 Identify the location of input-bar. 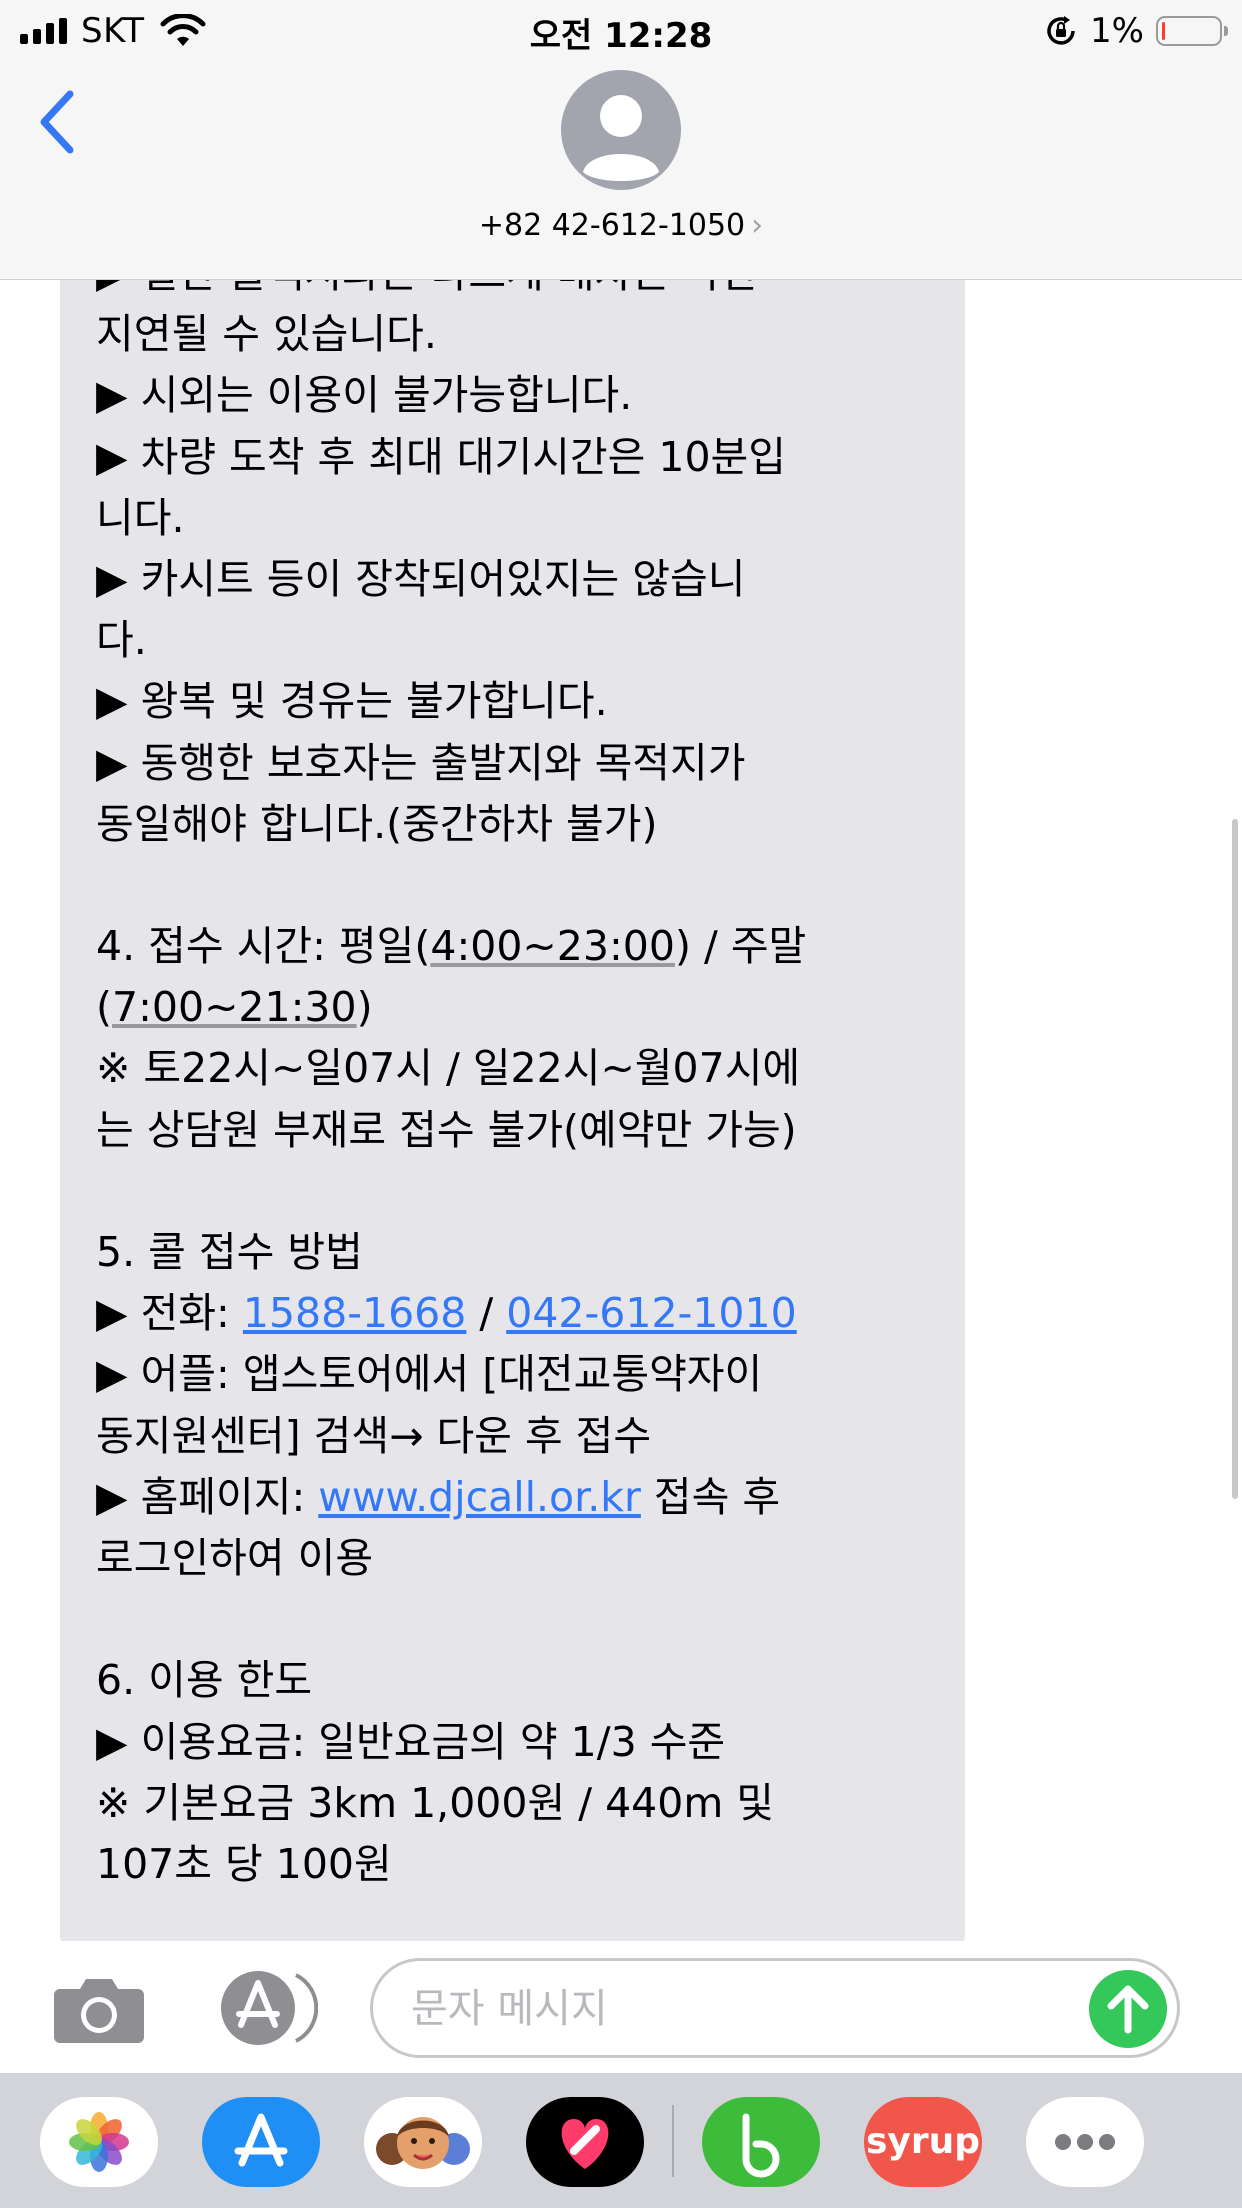
(621, 2007).